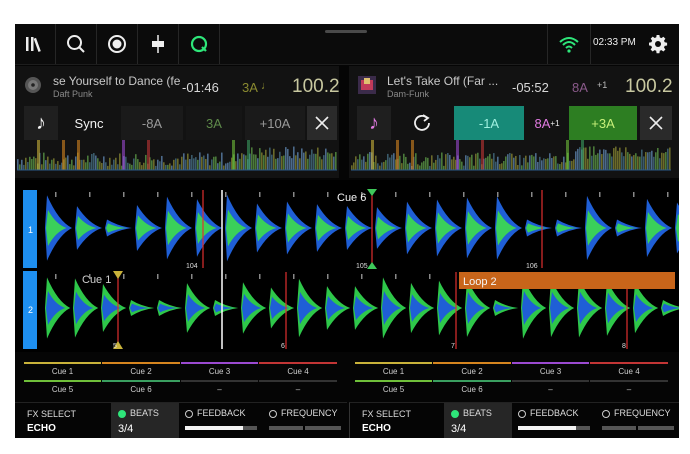 The height and width of the screenshot is (454, 690). I want to click on sync-button: Sync, so click(89, 123).